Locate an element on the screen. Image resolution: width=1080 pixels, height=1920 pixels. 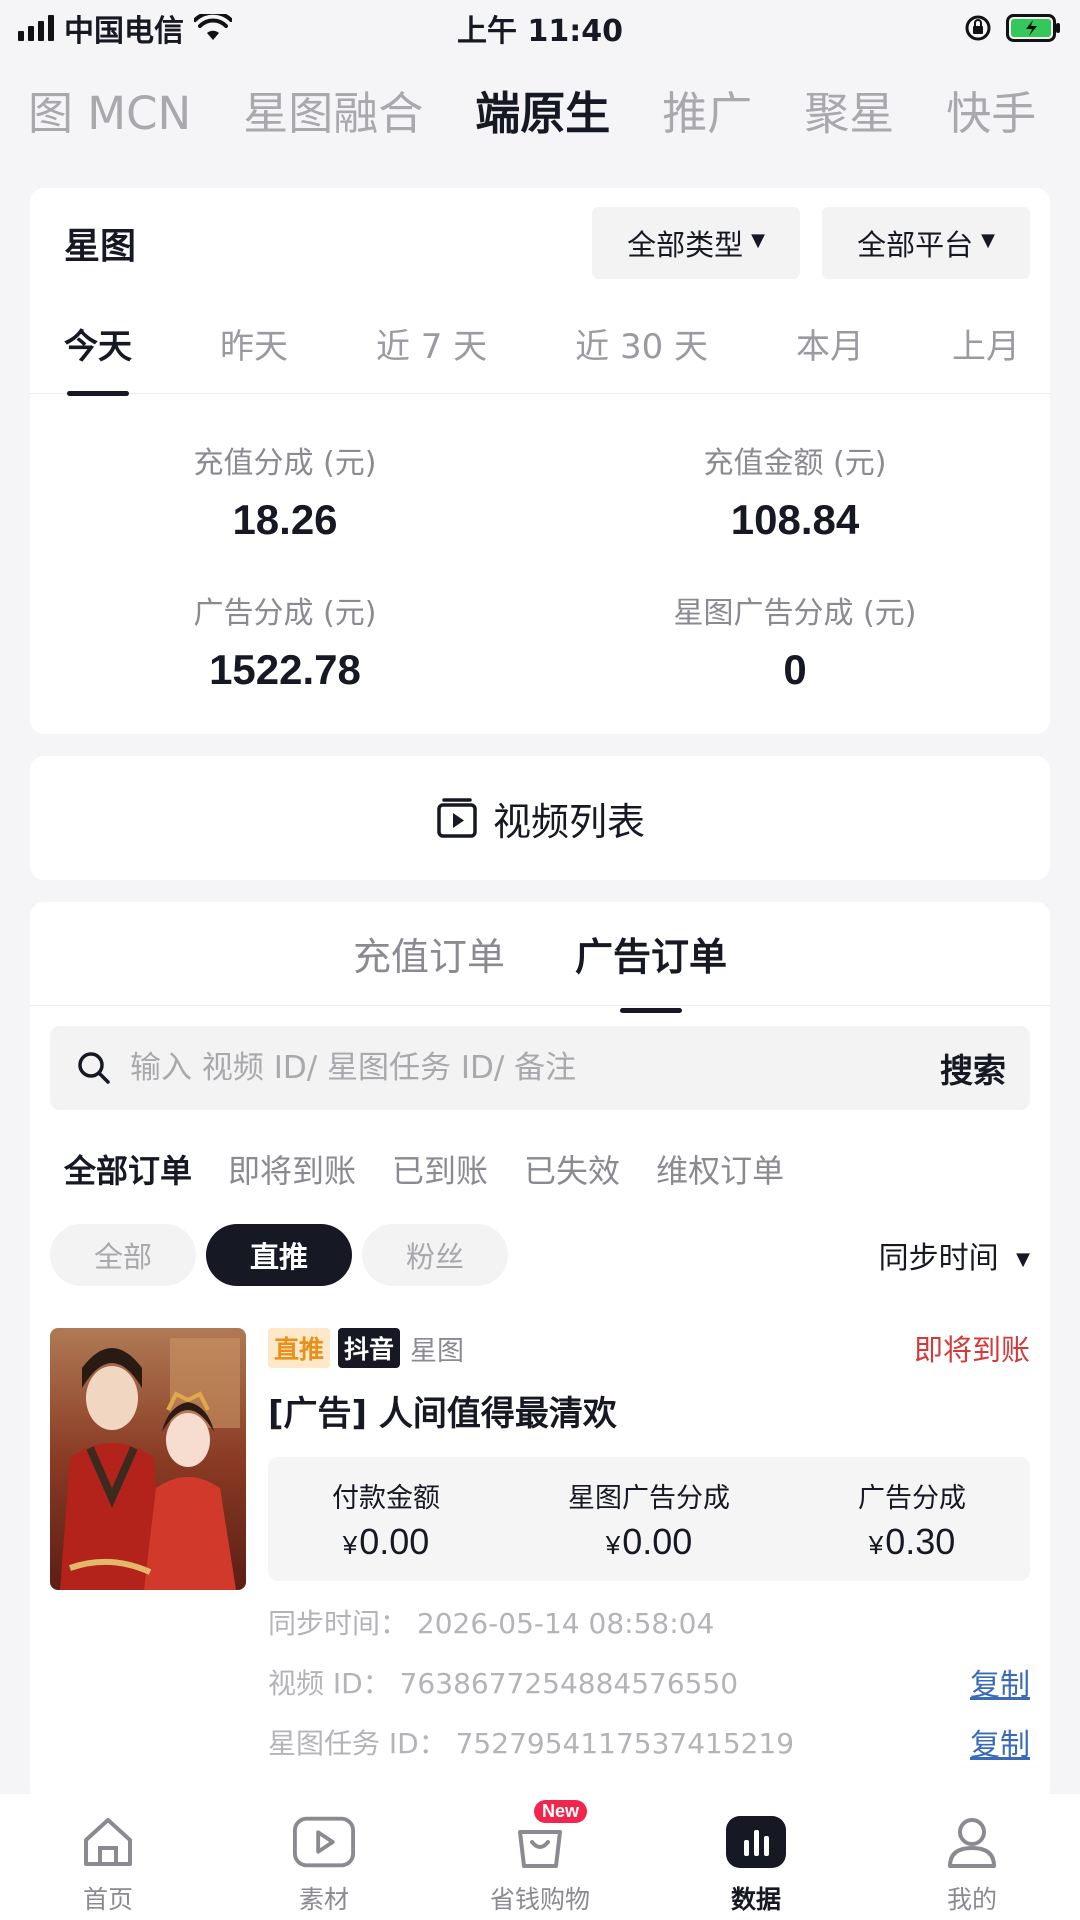
date-tab-30-days: 近 30 天 is located at coordinates (641, 345).